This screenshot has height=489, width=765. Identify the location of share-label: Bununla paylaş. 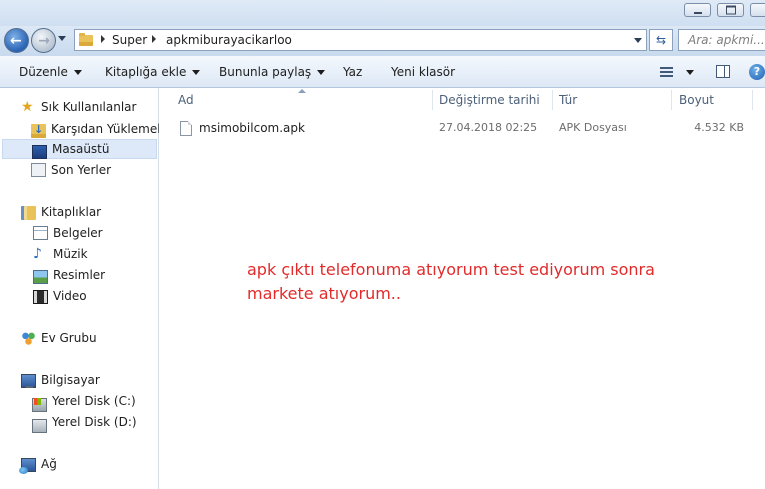
(265, 72).